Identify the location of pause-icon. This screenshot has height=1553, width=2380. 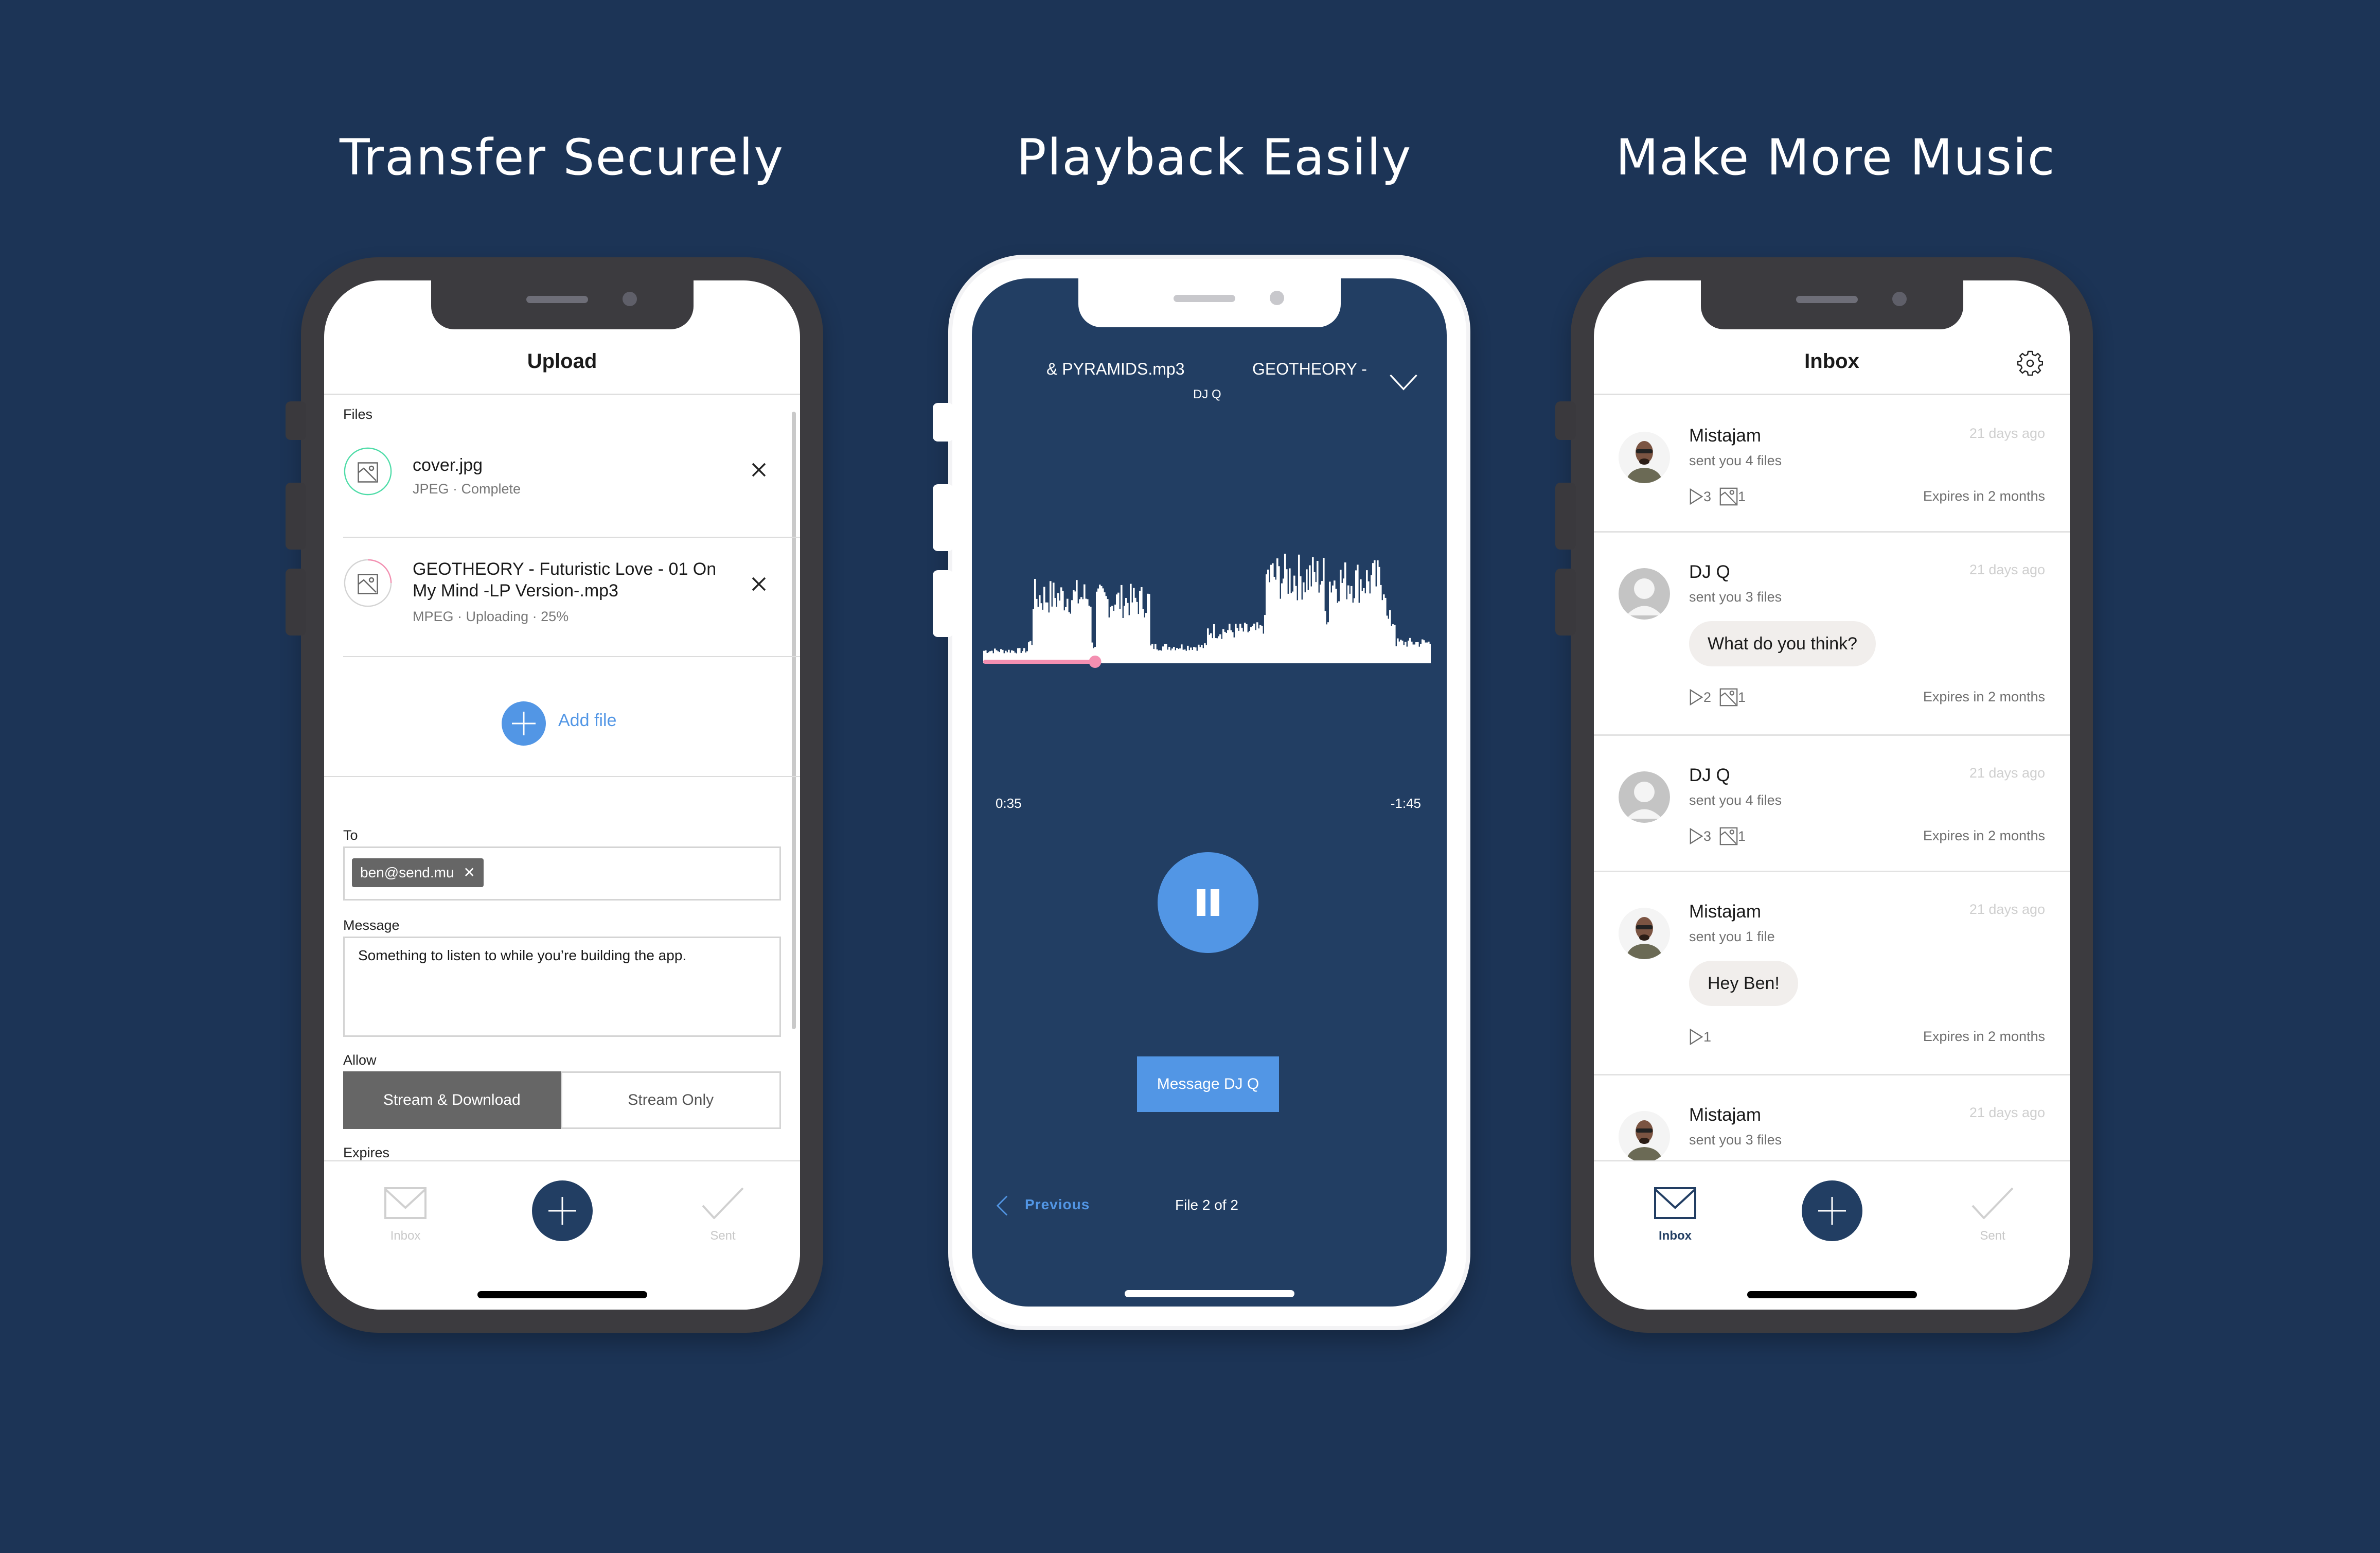
(1208, 902).